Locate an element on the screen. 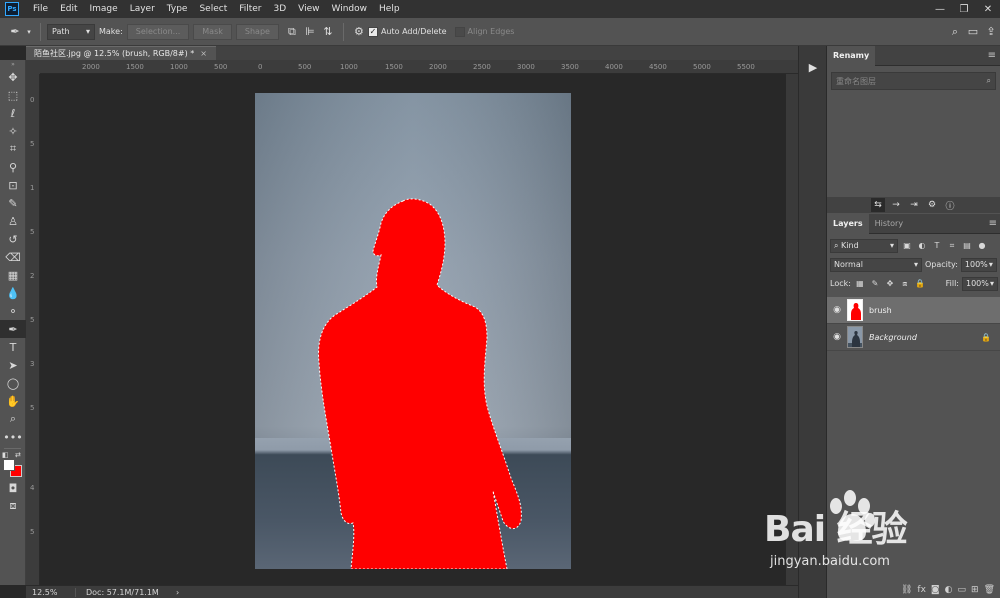 Image resolution: width=1000 pixels, height=598 pixels. filter-pixel-icon: ▣ is located at coordinates (907, 246).